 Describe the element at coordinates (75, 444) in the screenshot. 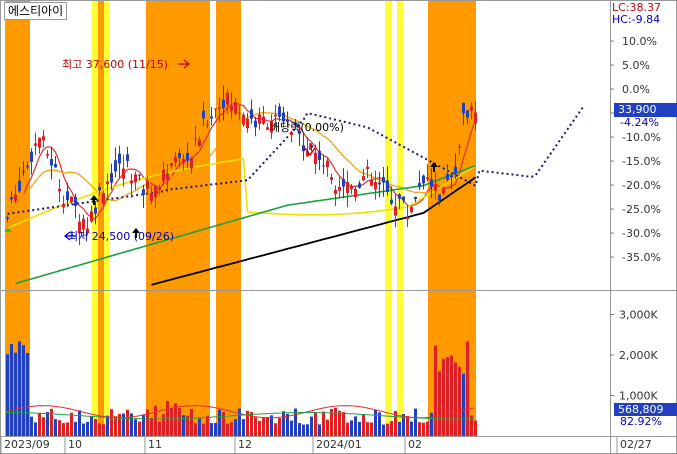

I see `time-tick-label: 10` at that location.